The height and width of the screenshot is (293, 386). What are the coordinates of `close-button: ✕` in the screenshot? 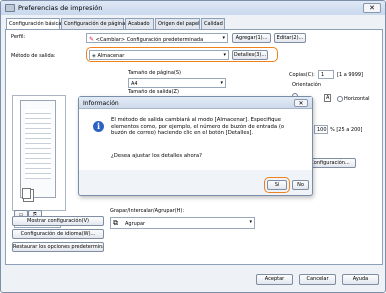 It's located at (372, 8).